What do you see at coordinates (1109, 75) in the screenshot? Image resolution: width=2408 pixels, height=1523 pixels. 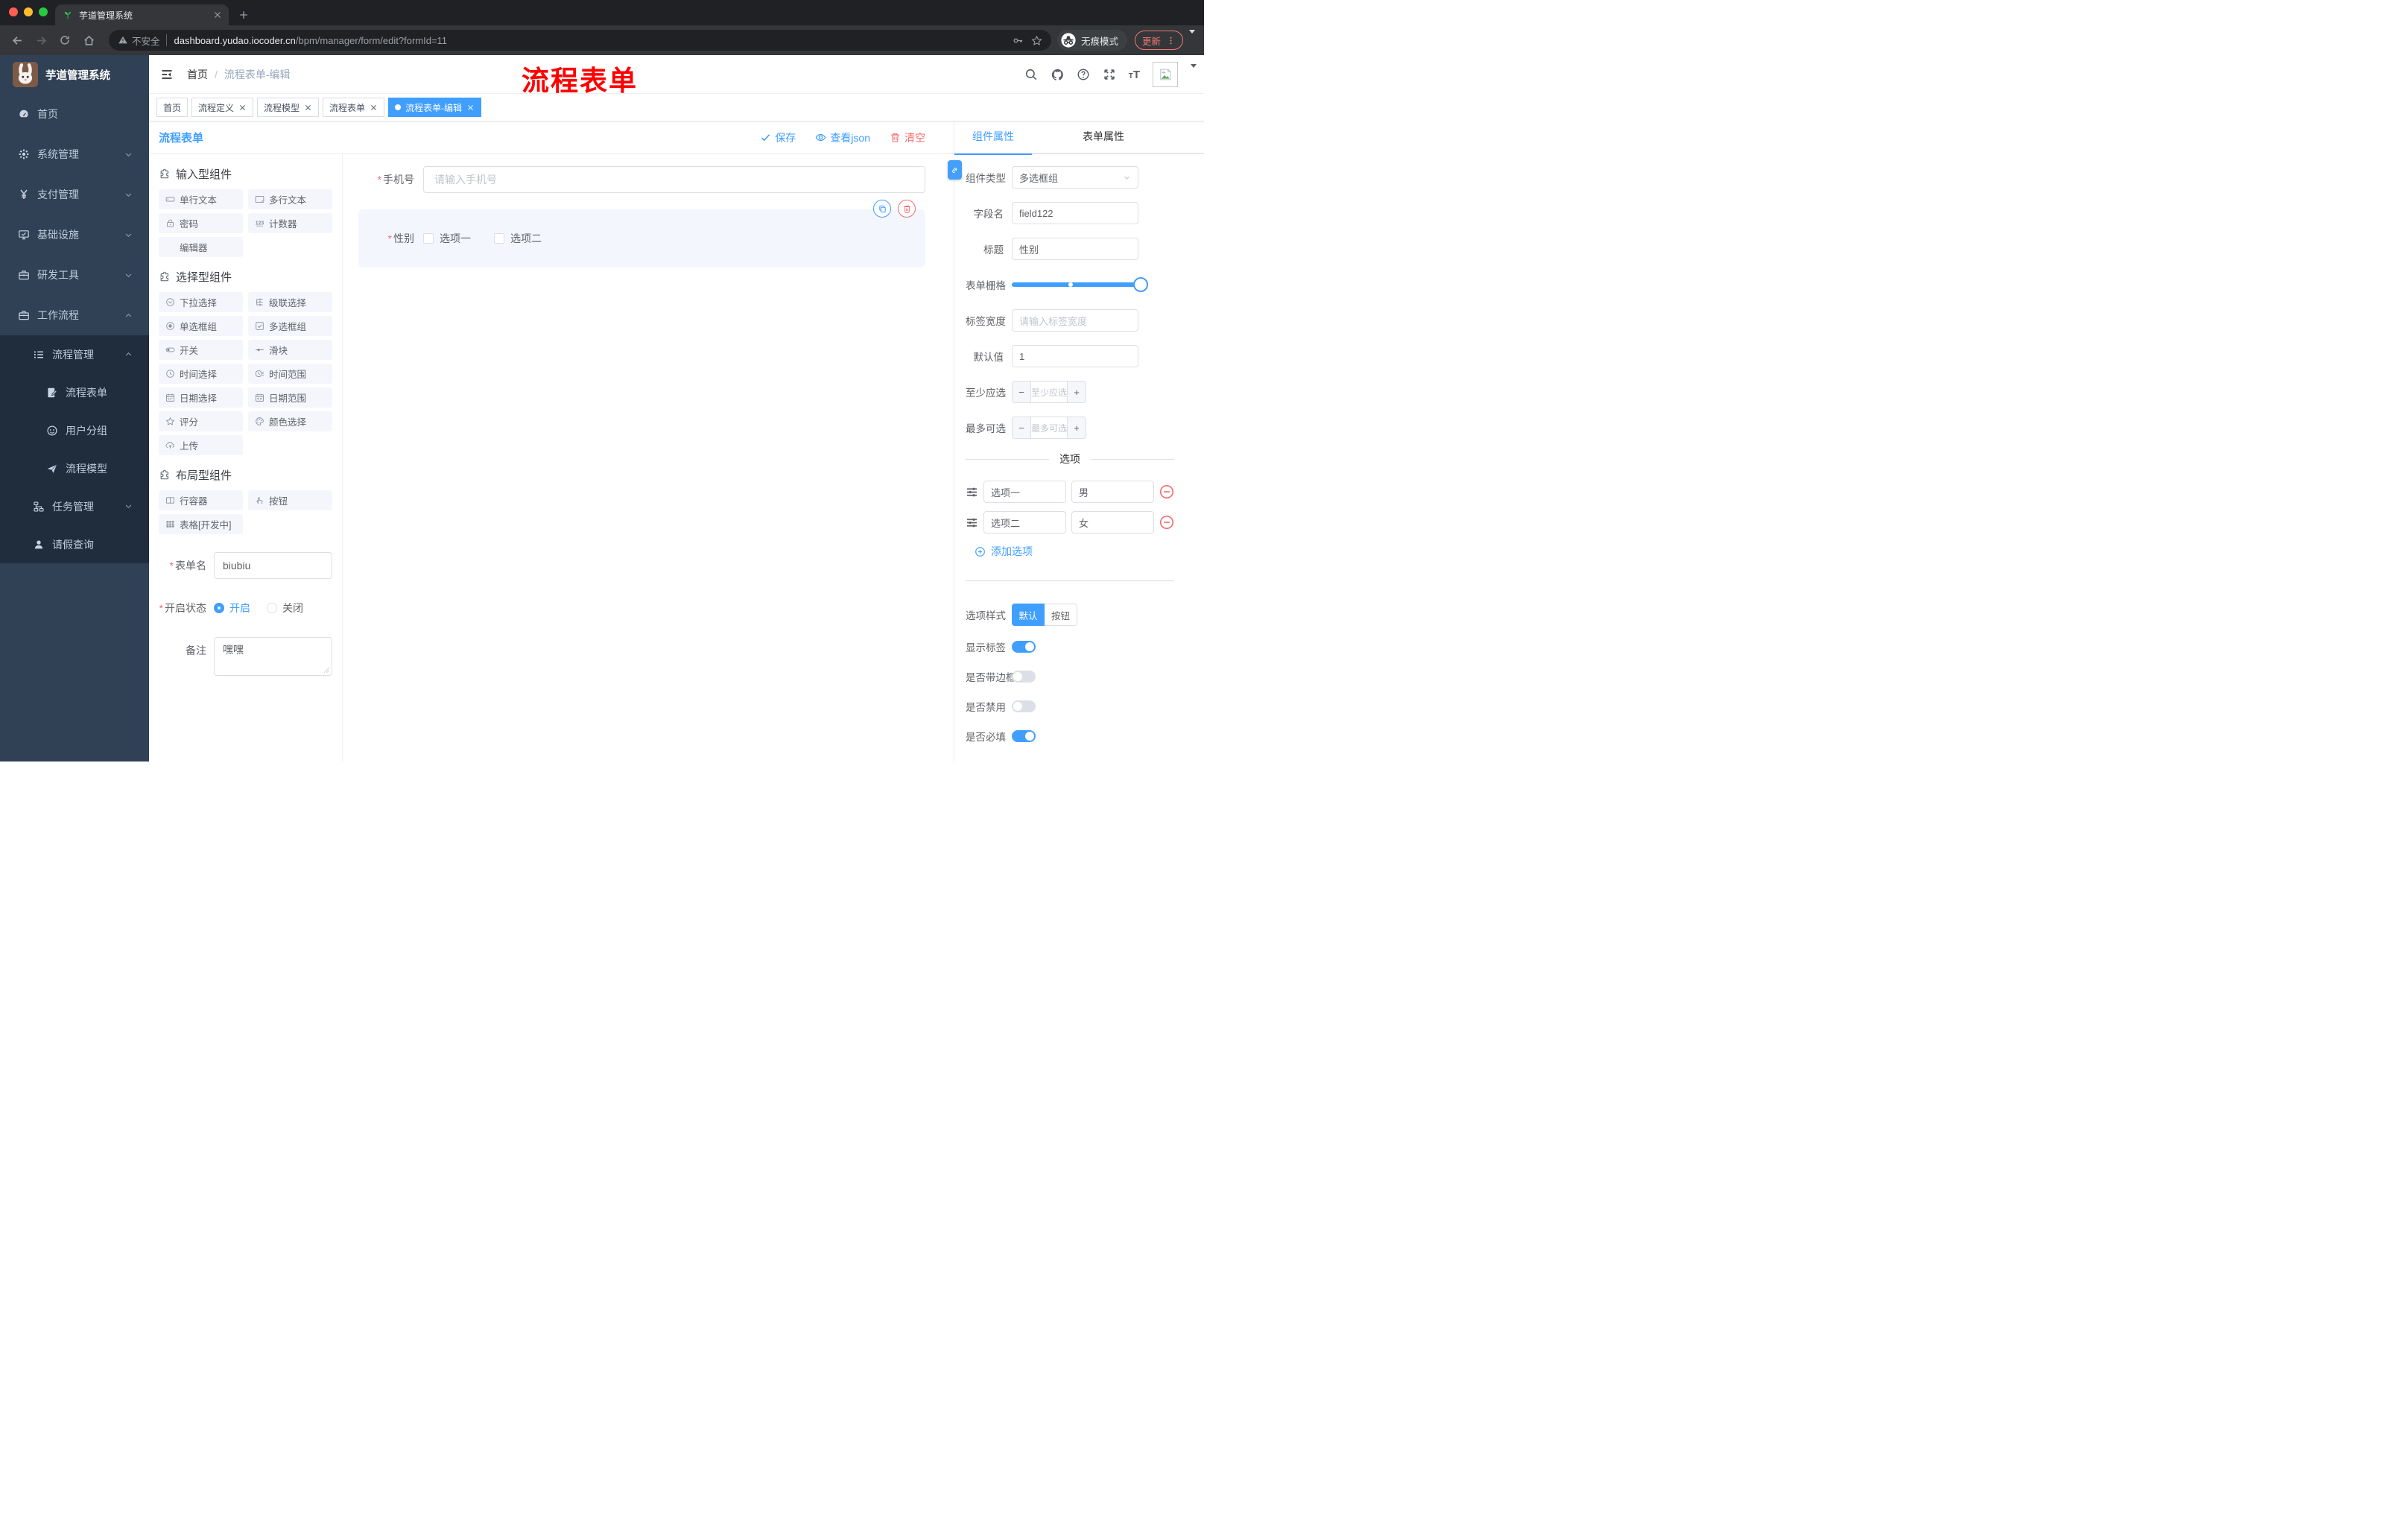 I see `fullscreen-icon` at bounding box center [1109, 75].